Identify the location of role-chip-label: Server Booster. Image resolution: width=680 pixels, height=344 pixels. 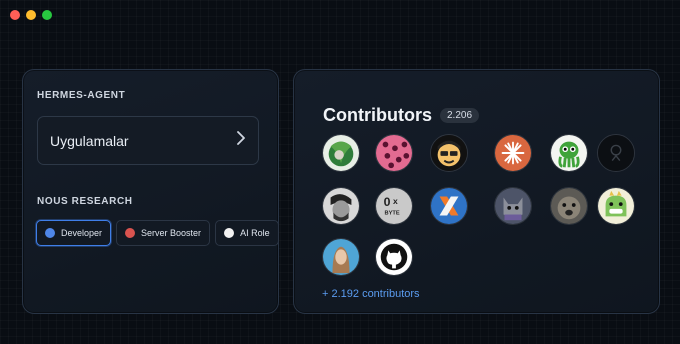
(171, 233).